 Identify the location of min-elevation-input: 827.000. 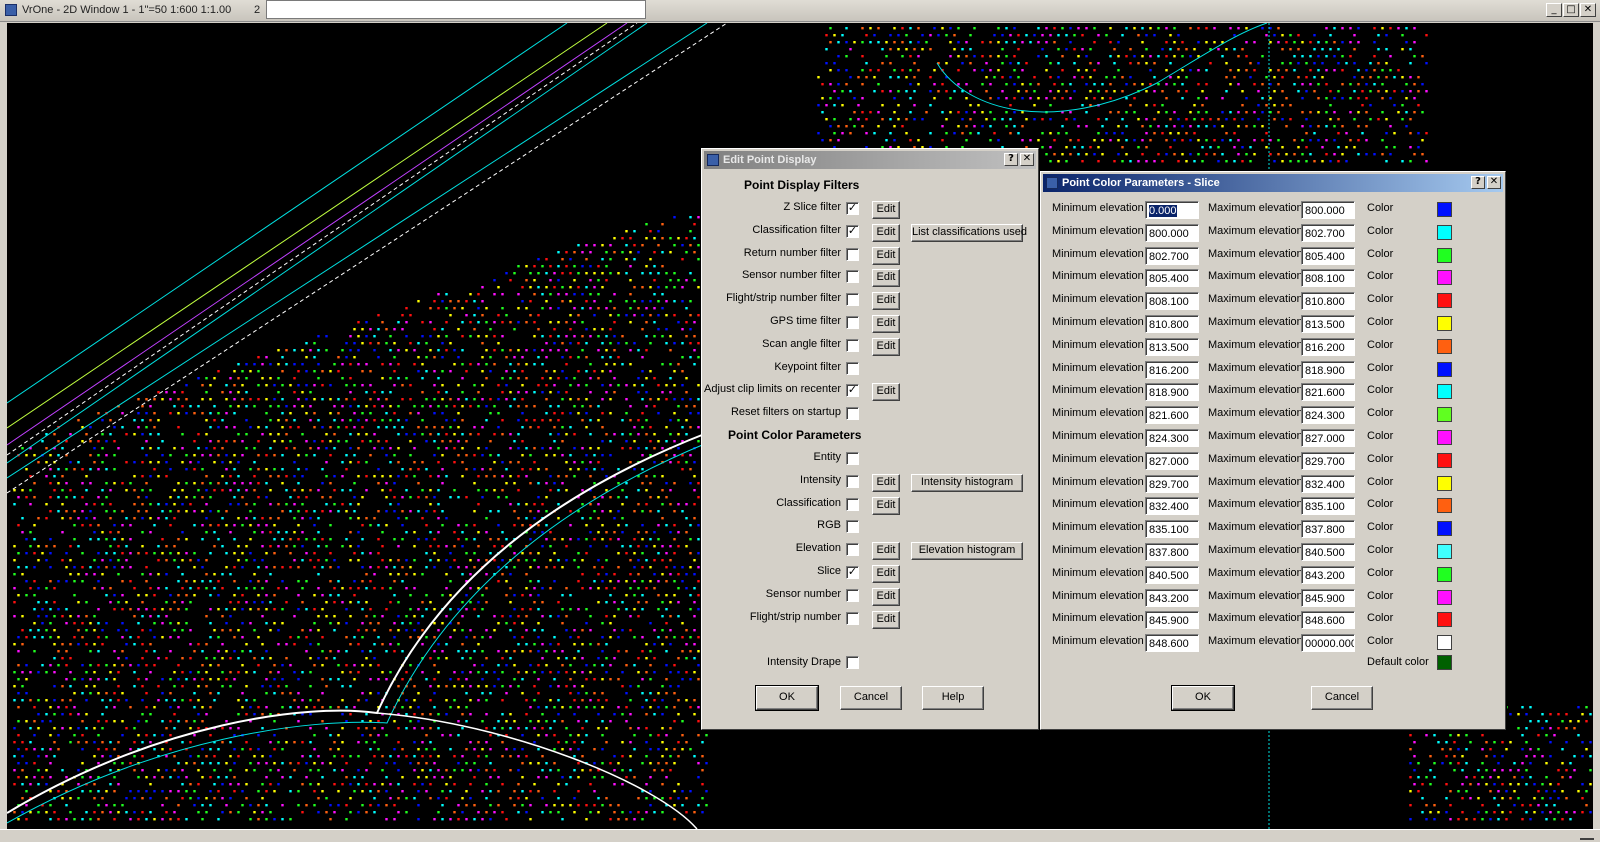
(1172, 460).